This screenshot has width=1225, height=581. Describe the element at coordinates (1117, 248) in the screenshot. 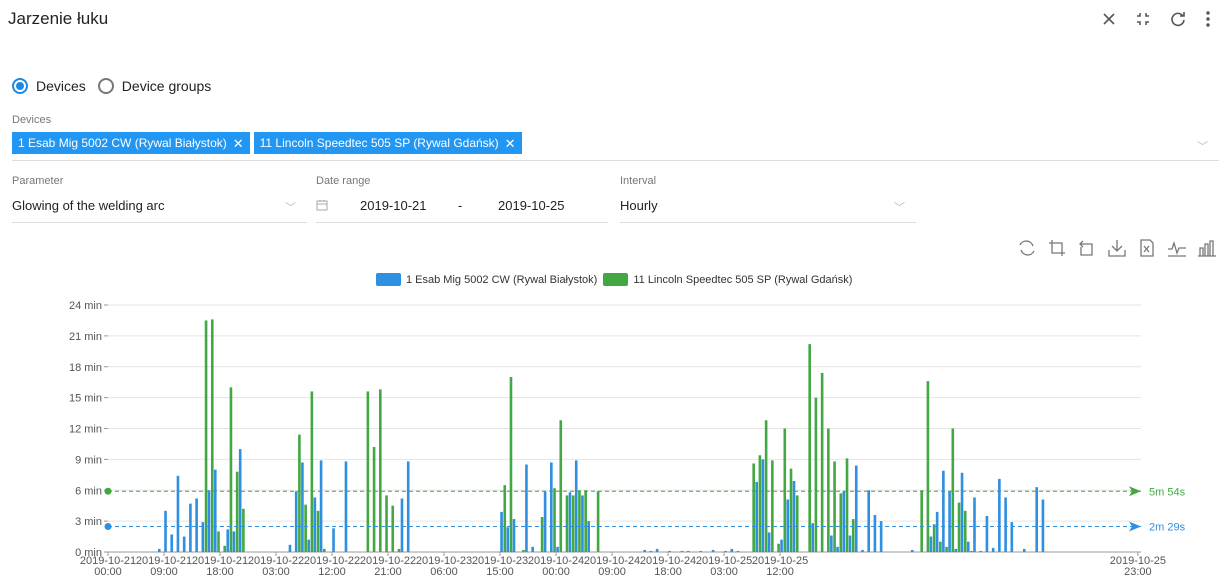

I see `download-icon` at that location.